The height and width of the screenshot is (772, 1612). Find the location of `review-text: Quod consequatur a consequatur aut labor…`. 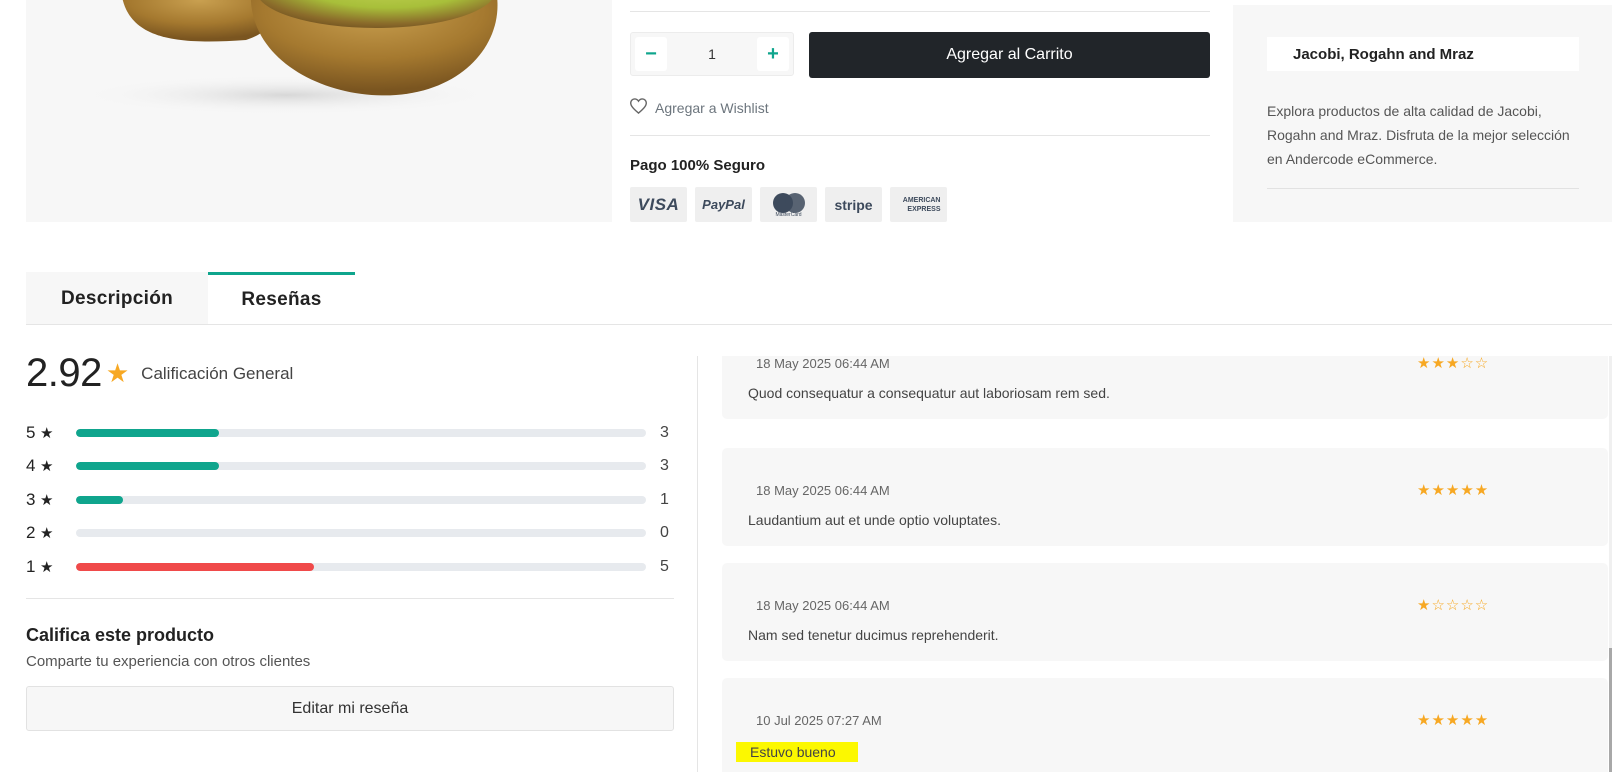

review-text: Quod consequatur a consequatur aut labor… is located at coordinates (929, 393).